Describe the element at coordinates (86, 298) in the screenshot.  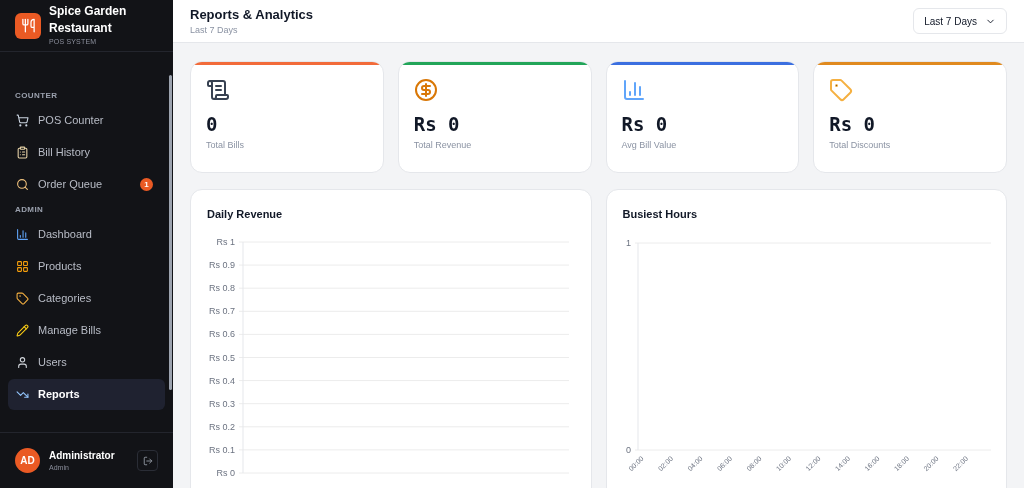
I see `nav-item: Categories` at that location.